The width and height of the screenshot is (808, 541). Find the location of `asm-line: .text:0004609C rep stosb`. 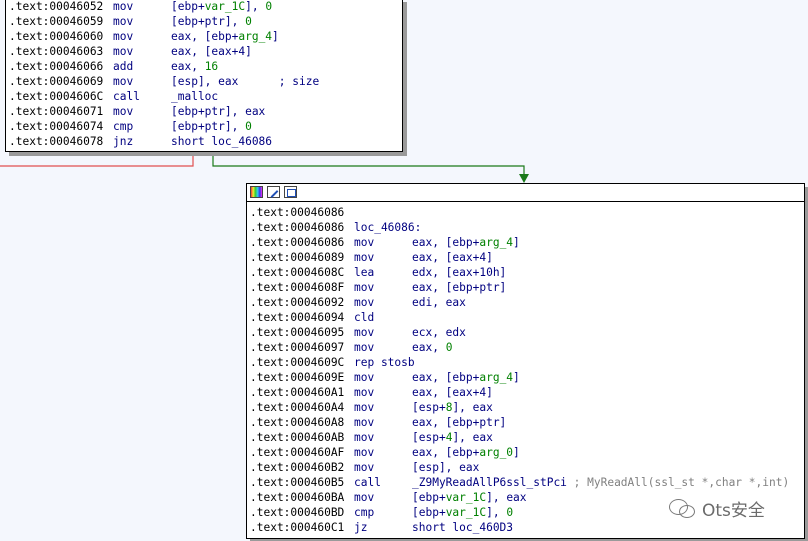

asm-line: .text:0004609C rep stosb is located at coordinates (332, 362).